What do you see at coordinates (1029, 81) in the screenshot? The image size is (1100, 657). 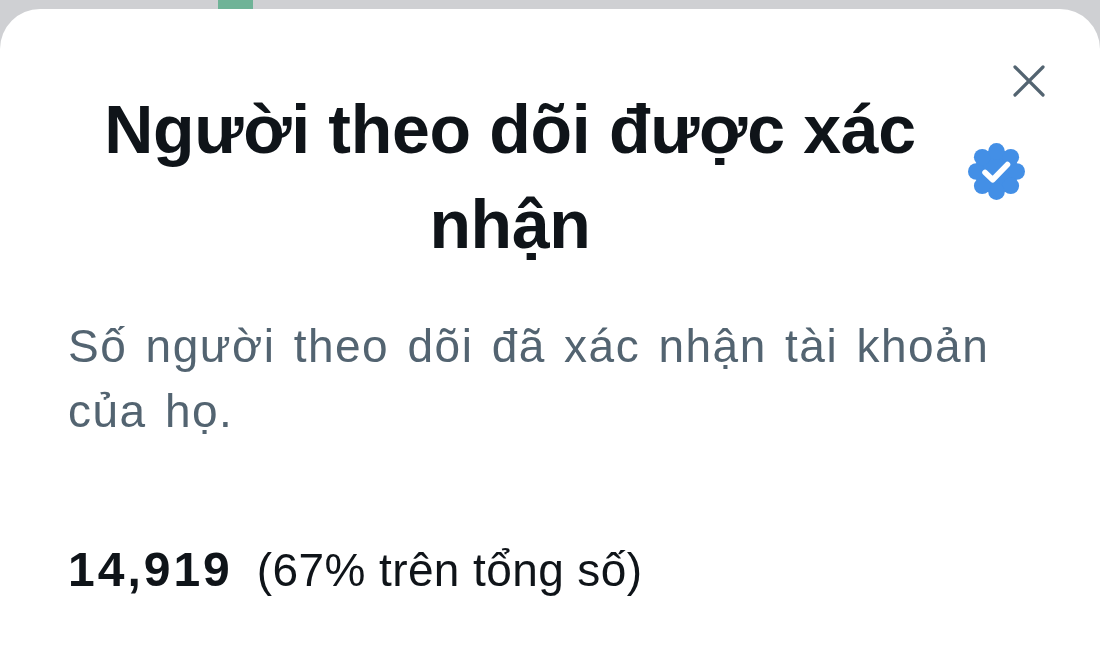 I see `close-icon` at bounding box center [1029, 81].